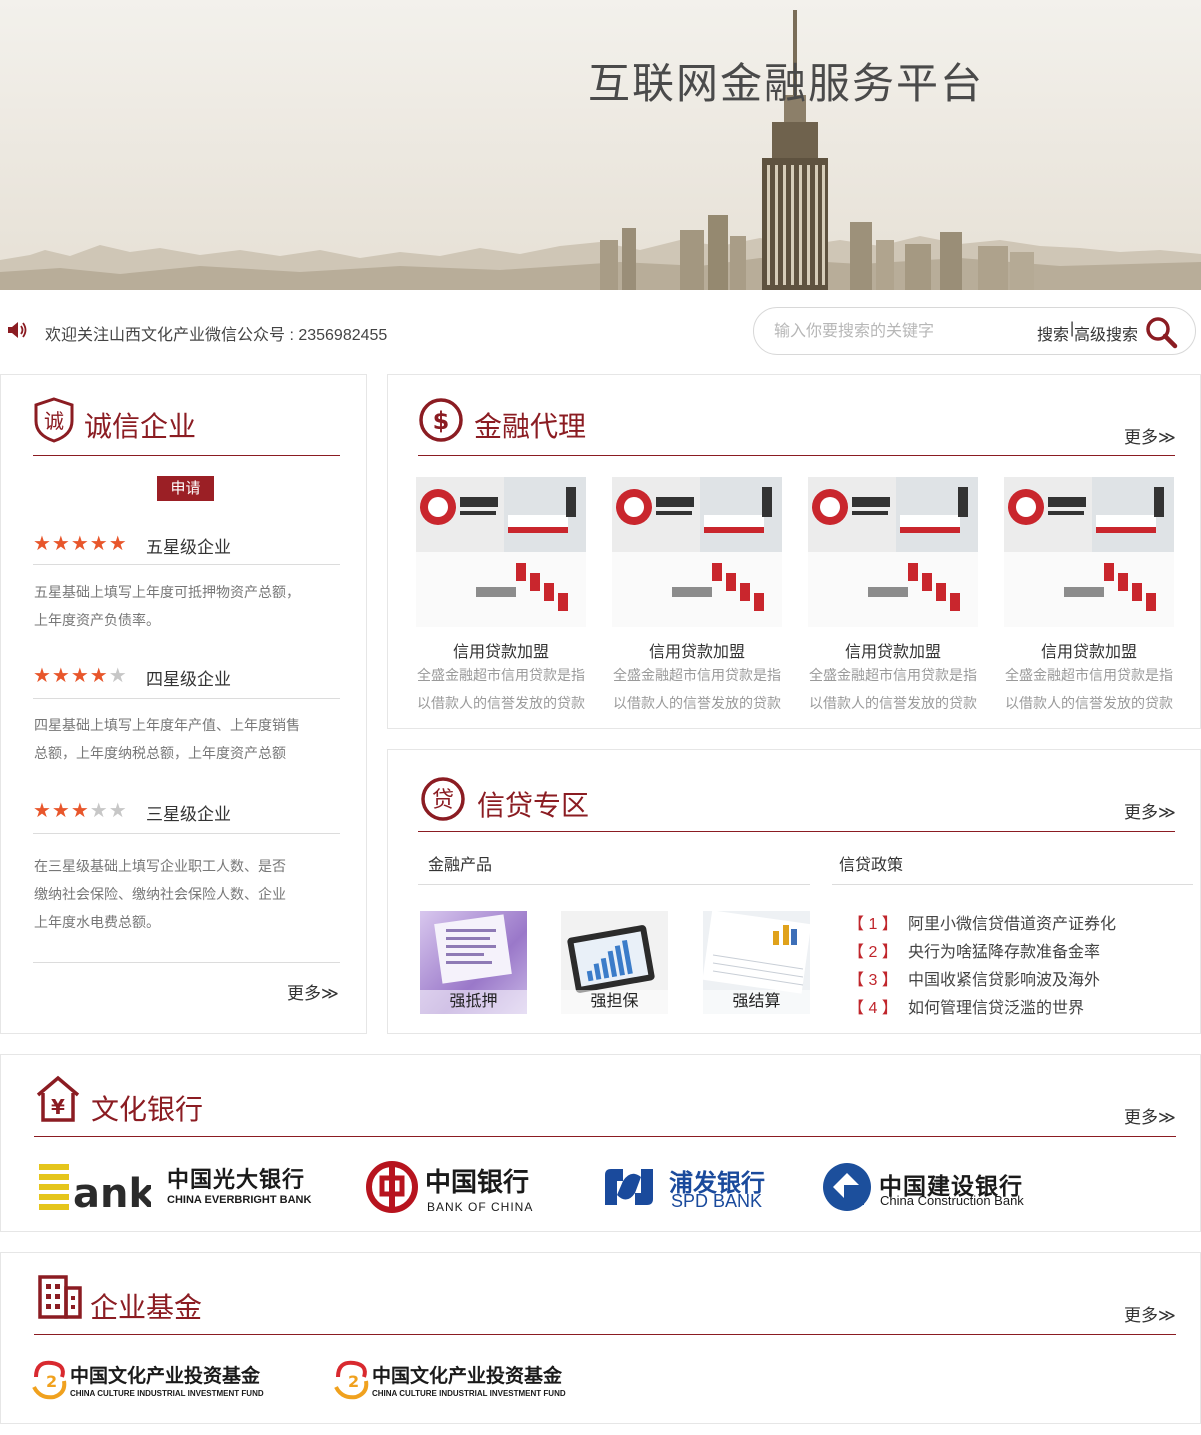 This screenshot has width=1201, height=1435. I want to click on search-input, so click(899, 332).